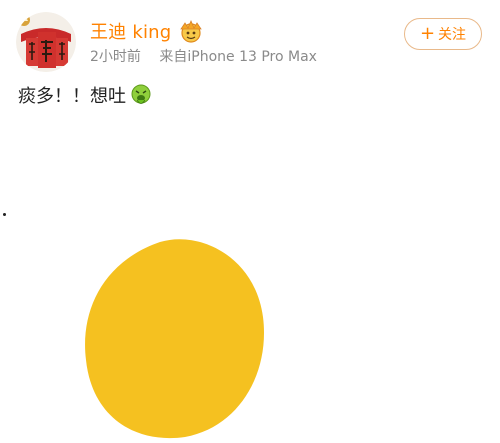 This screenshot has height=443, width=500. I want to click on post-time: 2小时前, so click(115, 57).